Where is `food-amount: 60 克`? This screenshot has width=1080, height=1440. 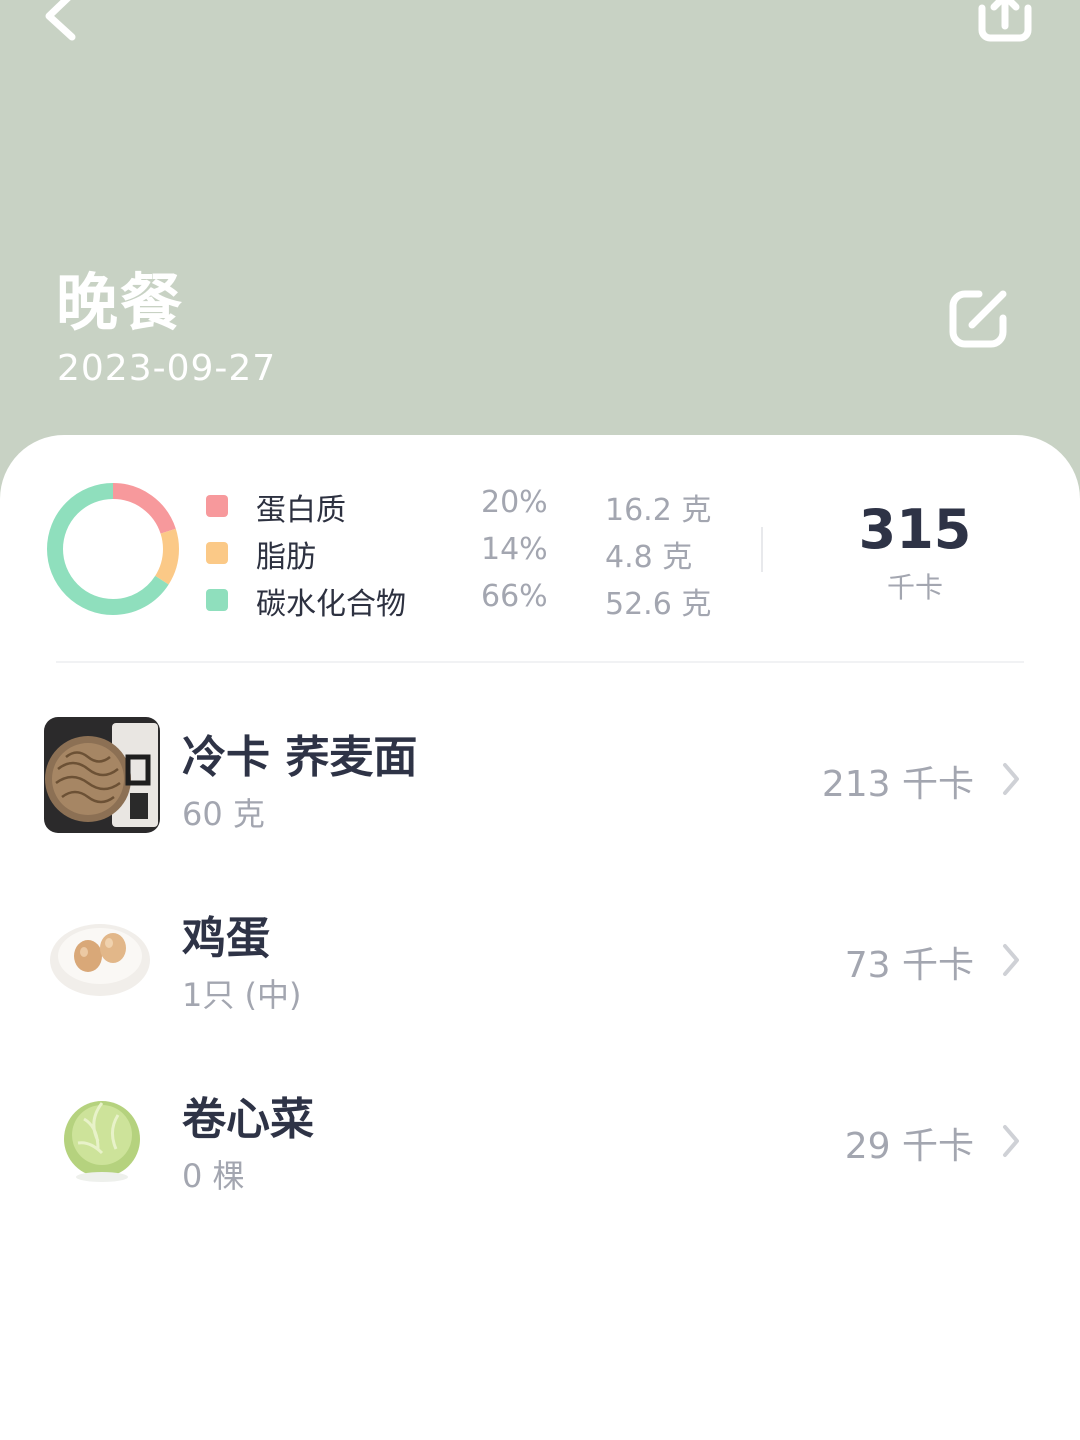
food-amount: 60 克 is located at coordinates (223, 814).